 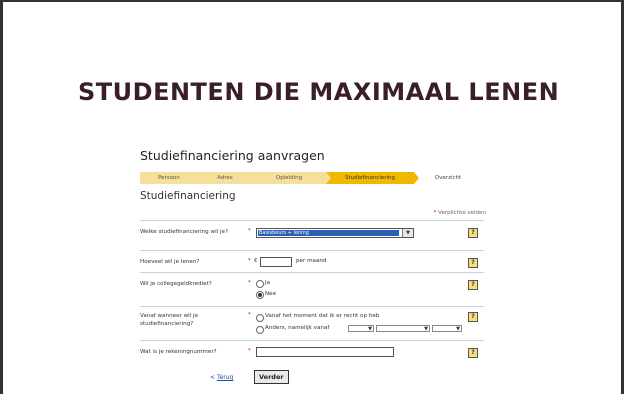 I want to click on form-header: Studiefinanciering aanvragen, so click(x=232, y=155).